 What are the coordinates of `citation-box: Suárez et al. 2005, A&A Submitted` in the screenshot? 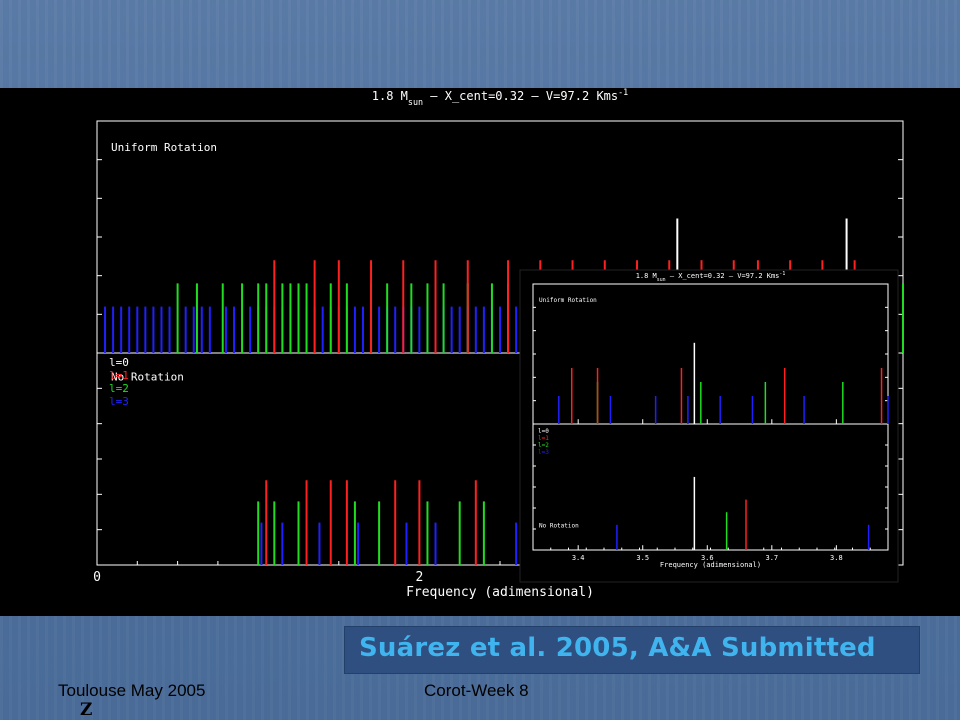 It's located at (632, 650).